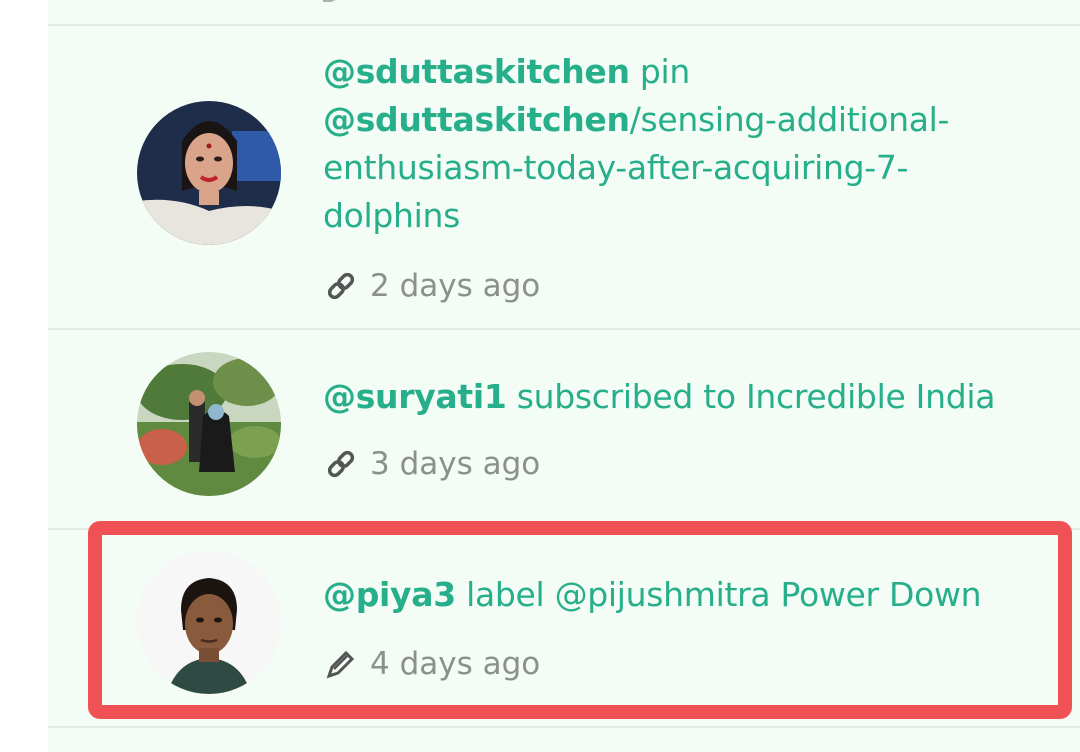 This screenshot has width=1080, height=752. I want to click on avatar-sduttaskitchen, so click(209, 173).